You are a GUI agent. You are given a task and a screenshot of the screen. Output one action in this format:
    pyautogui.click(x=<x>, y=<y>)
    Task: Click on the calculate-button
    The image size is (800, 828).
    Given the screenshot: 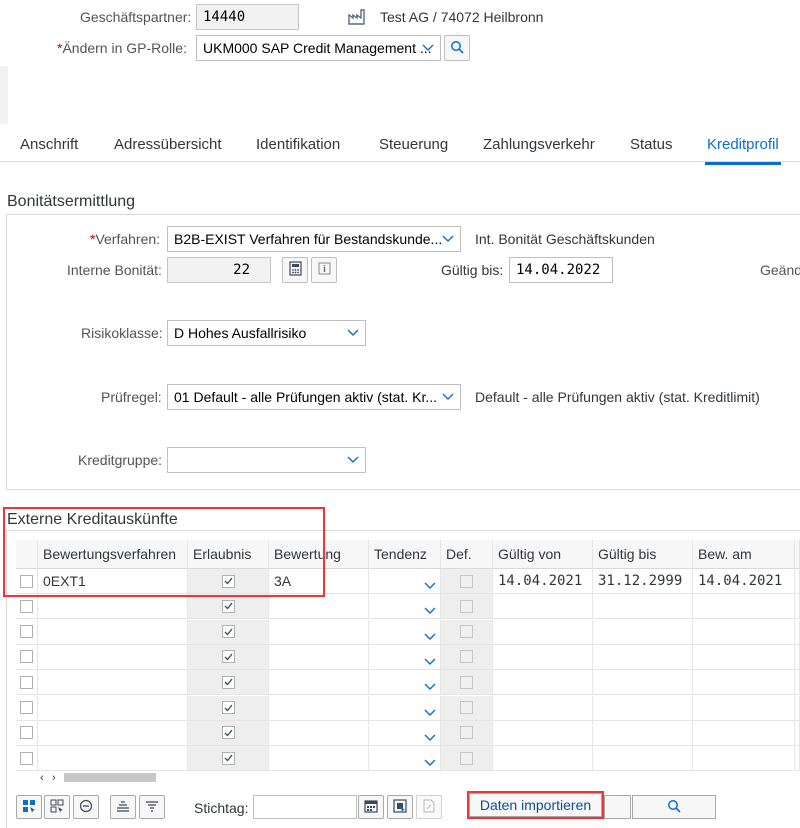 What is the action you would take?
    pyautogui.click(x=295, y=270)
    